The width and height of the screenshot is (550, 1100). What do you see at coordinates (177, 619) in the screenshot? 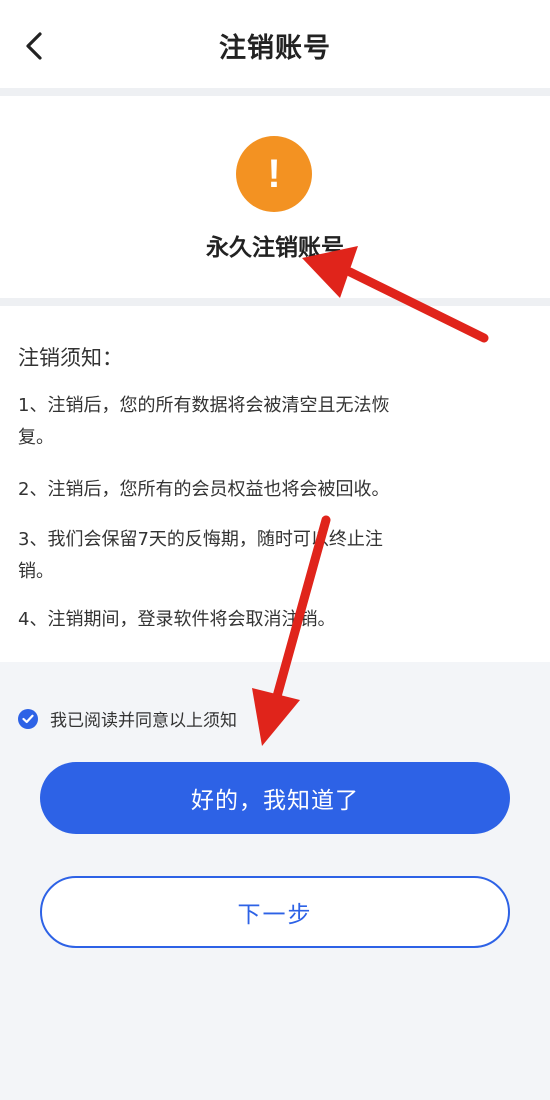
I see `notice-item-line: 4、注销期间，登录软件将会取消注销。` at bounding box center [177, 619].